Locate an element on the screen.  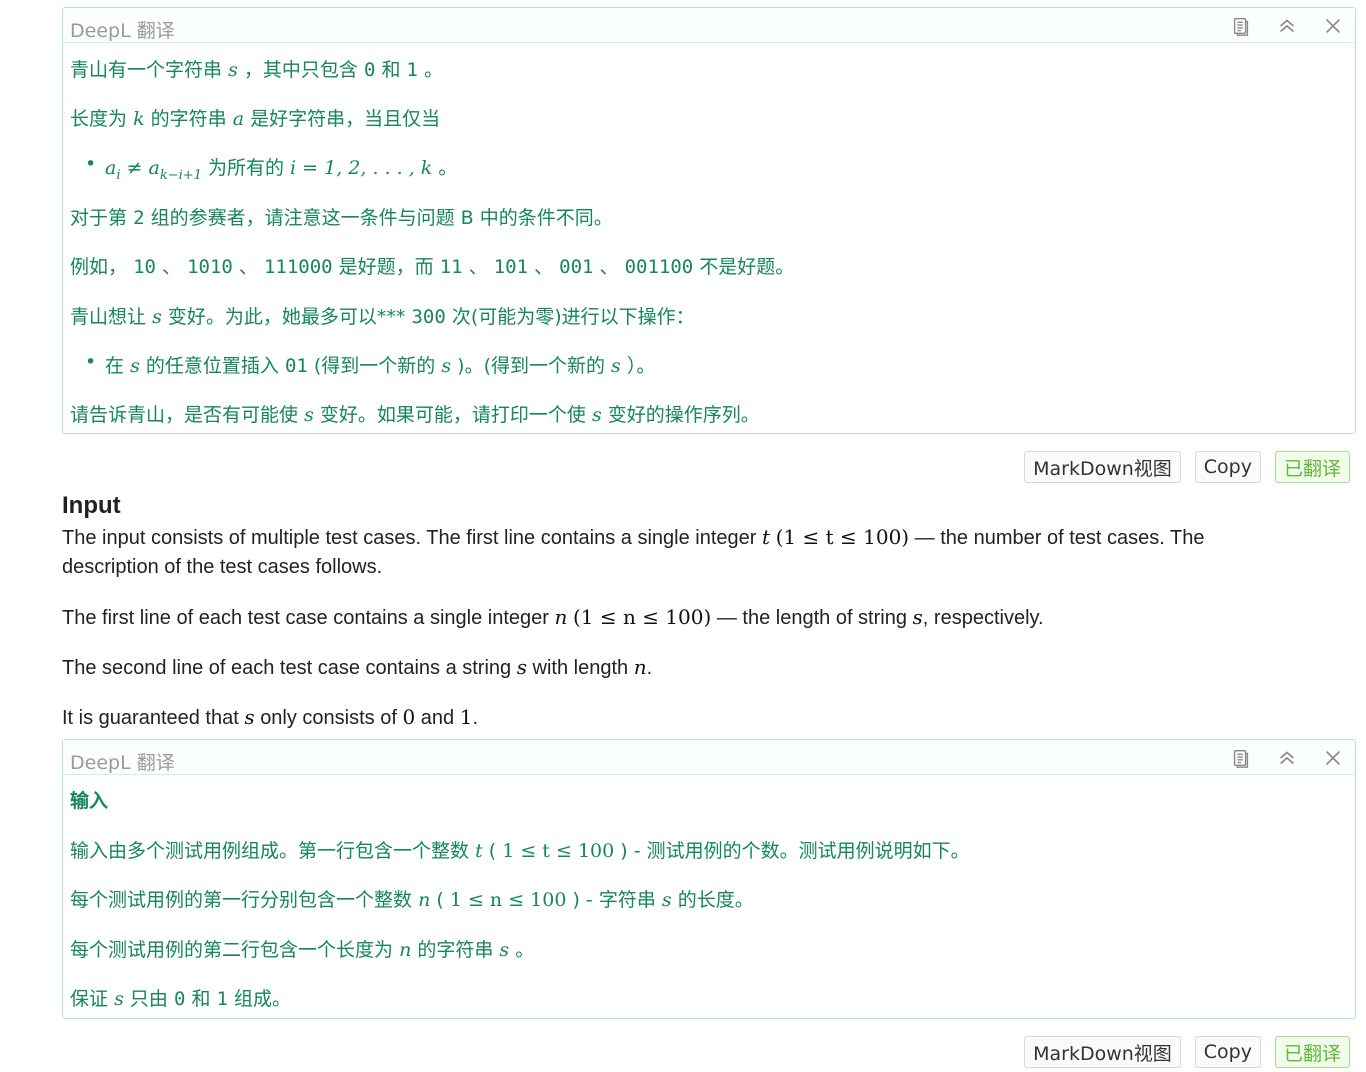
bullet-item: 在 s 的任意位置插入 01 (得到一个新的 s )。(得到一个新的 s ）。 is located at coordinates (370, 364).